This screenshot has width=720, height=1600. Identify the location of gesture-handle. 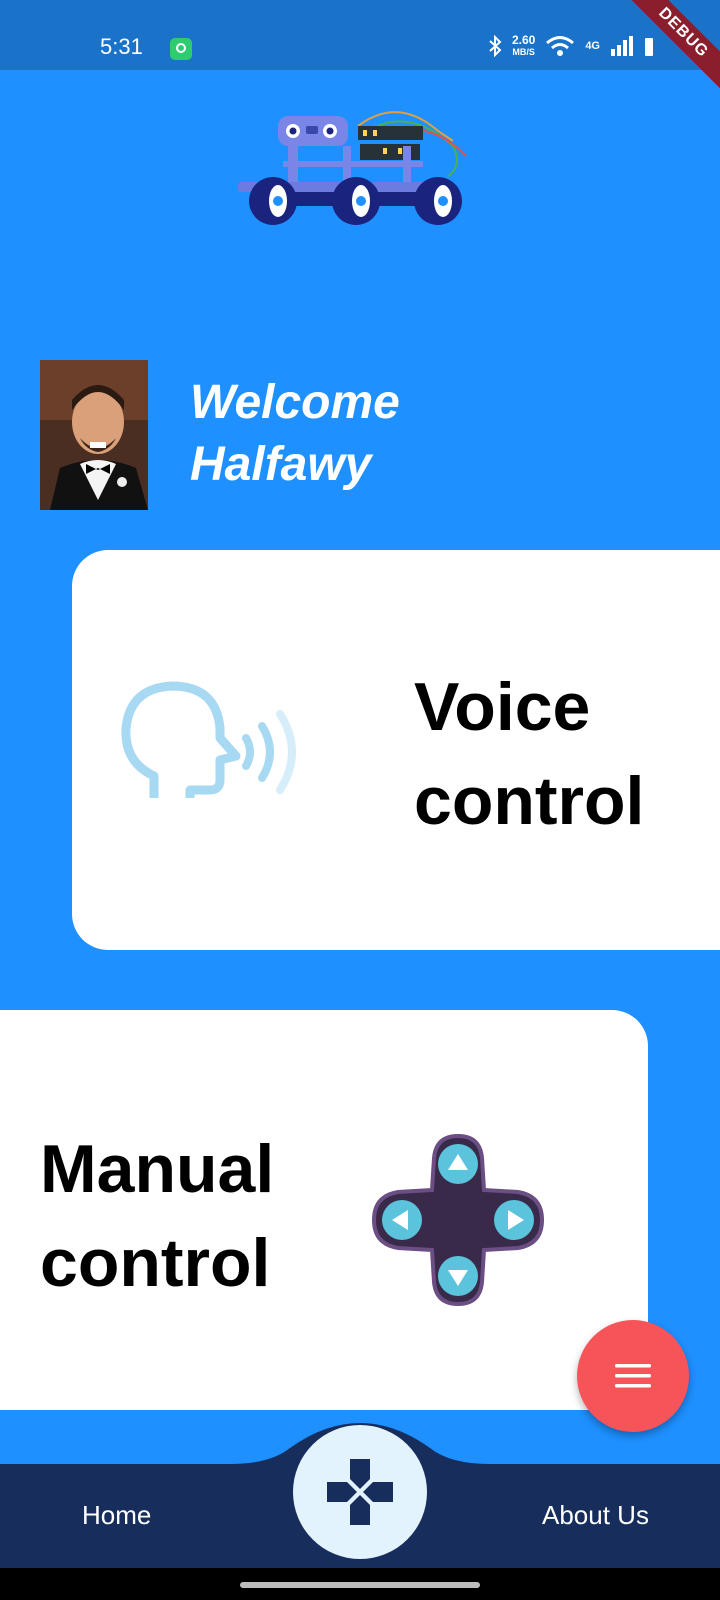
(360, 1585).